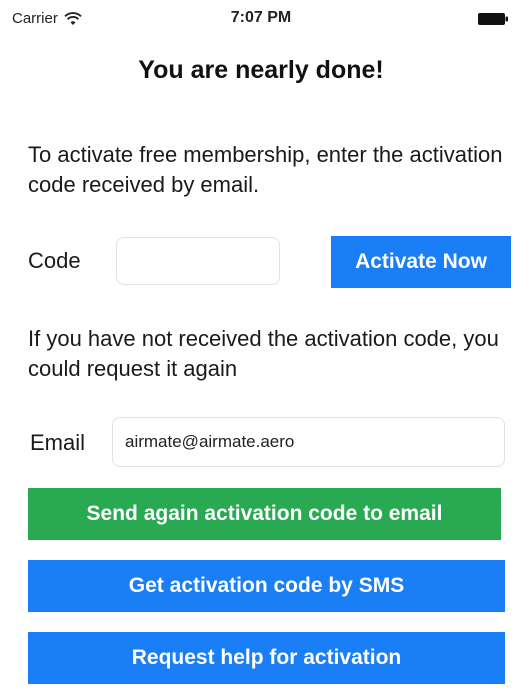 The width and height of the screenshot is (522, 690). I want to click on email-label: Email, so click(58, 442).